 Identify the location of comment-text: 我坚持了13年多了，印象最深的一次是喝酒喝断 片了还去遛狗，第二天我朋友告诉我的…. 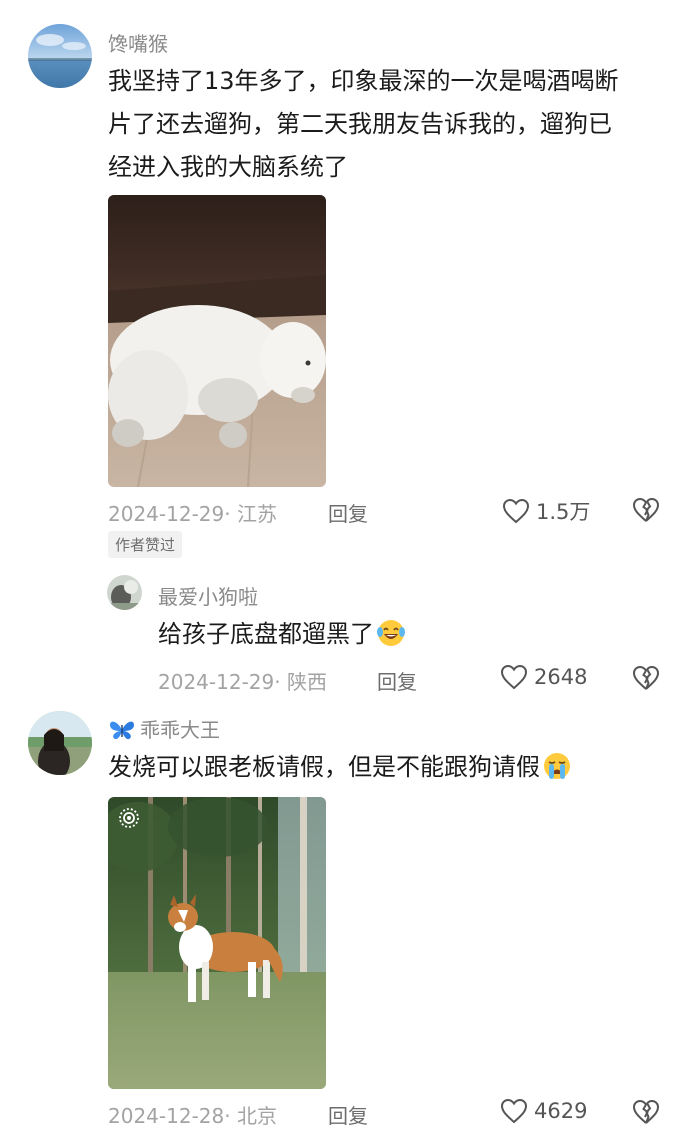
(393, 124).